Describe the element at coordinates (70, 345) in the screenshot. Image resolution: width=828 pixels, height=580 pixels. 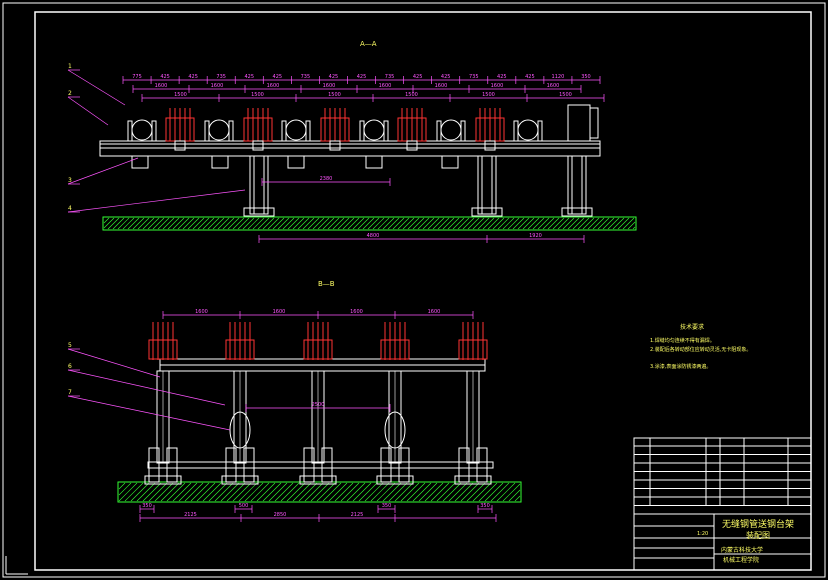
I see `callout-number: 5` at that location.